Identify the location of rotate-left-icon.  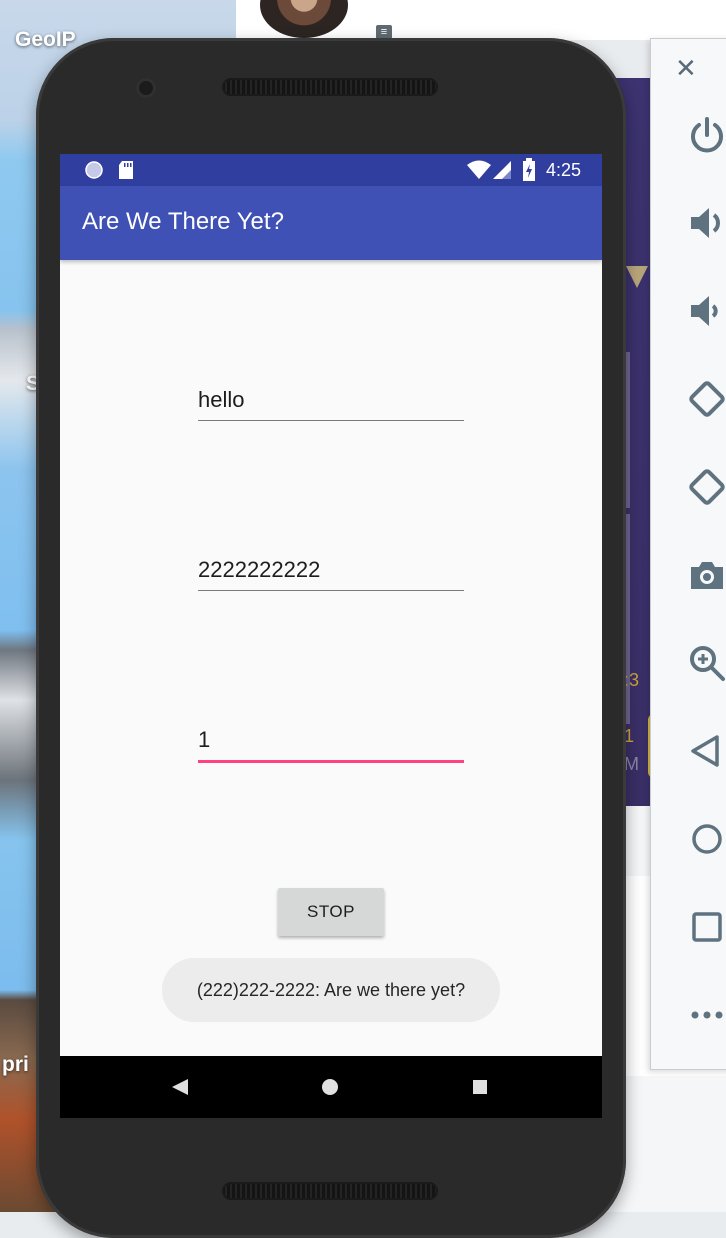
(707, 399).